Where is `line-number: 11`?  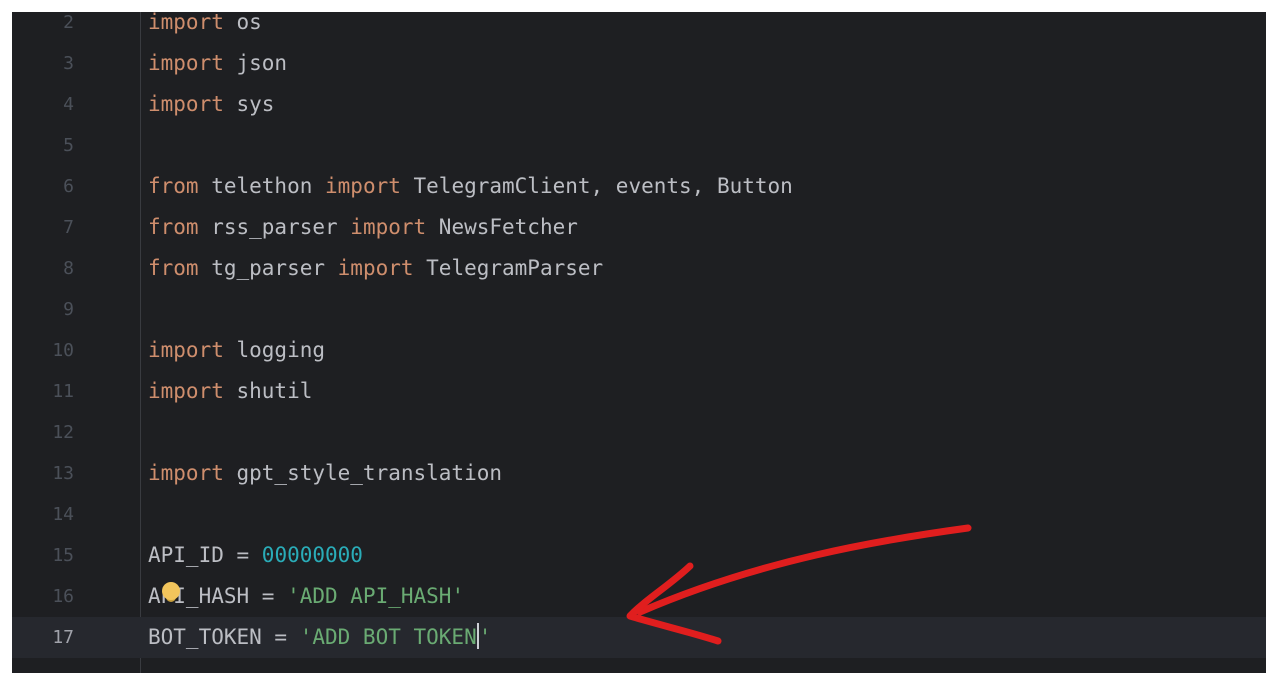
line-number: 11 is located at coordinates (63, 391).